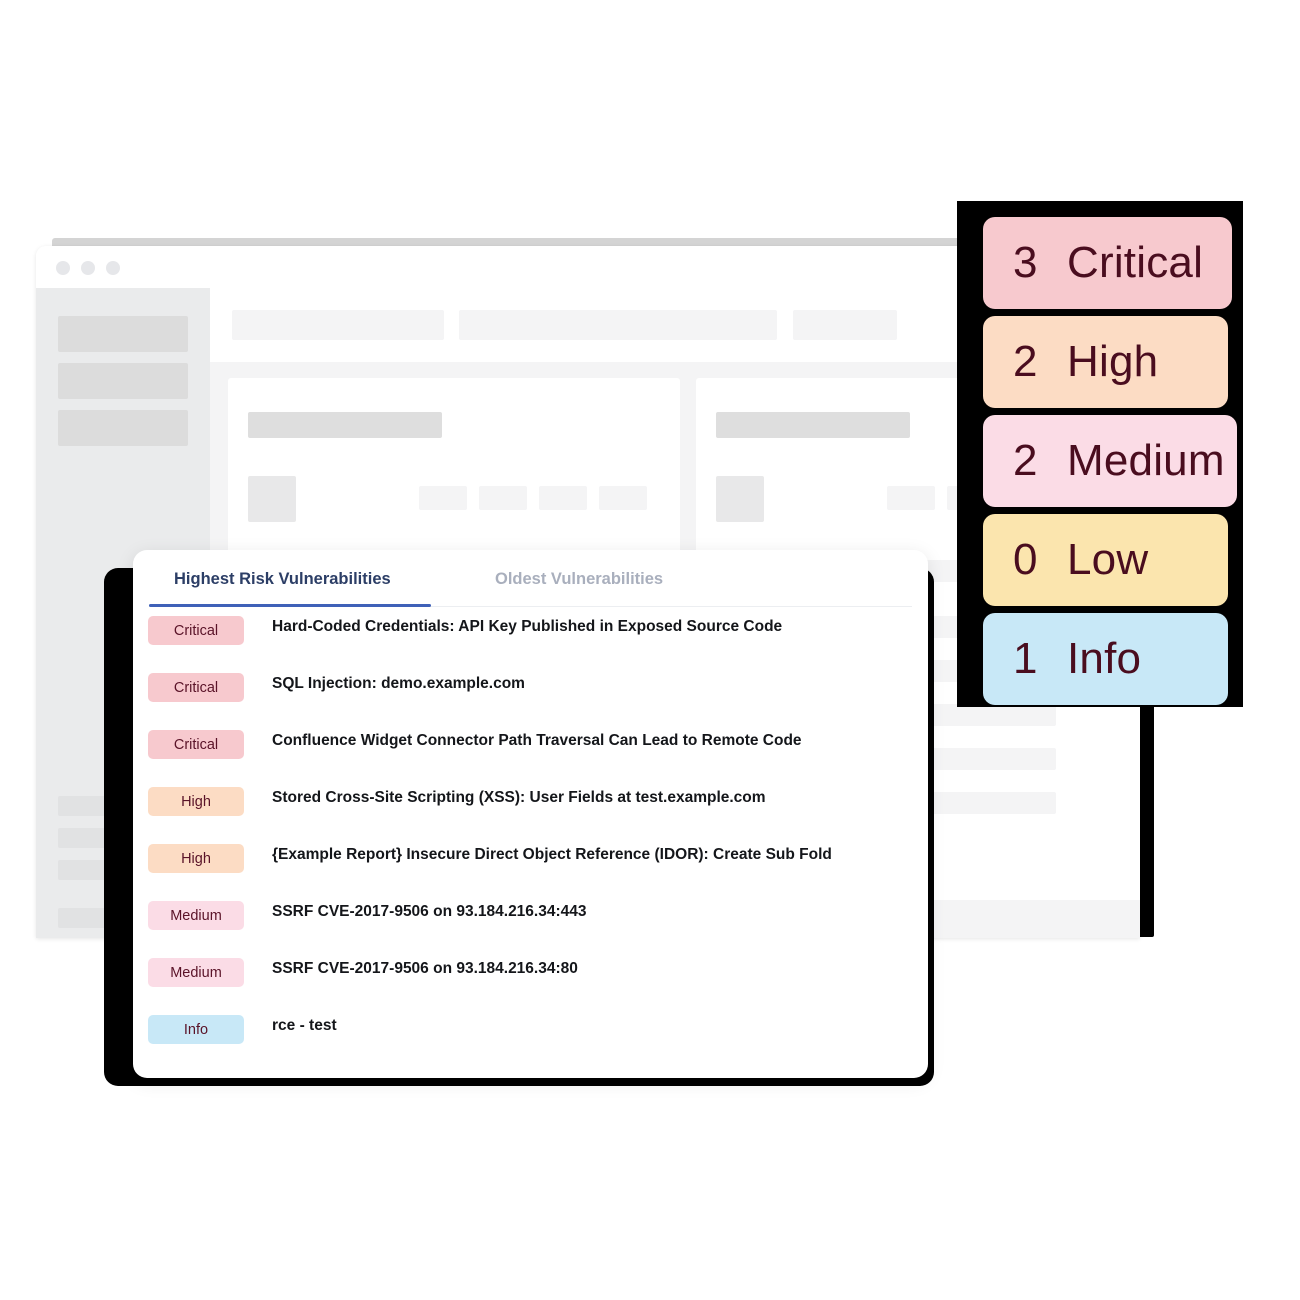  What do you see at coordinates (113, 268) in the screenshot?
I see `maximize-dot-icon` at bounding box center [113, 268].